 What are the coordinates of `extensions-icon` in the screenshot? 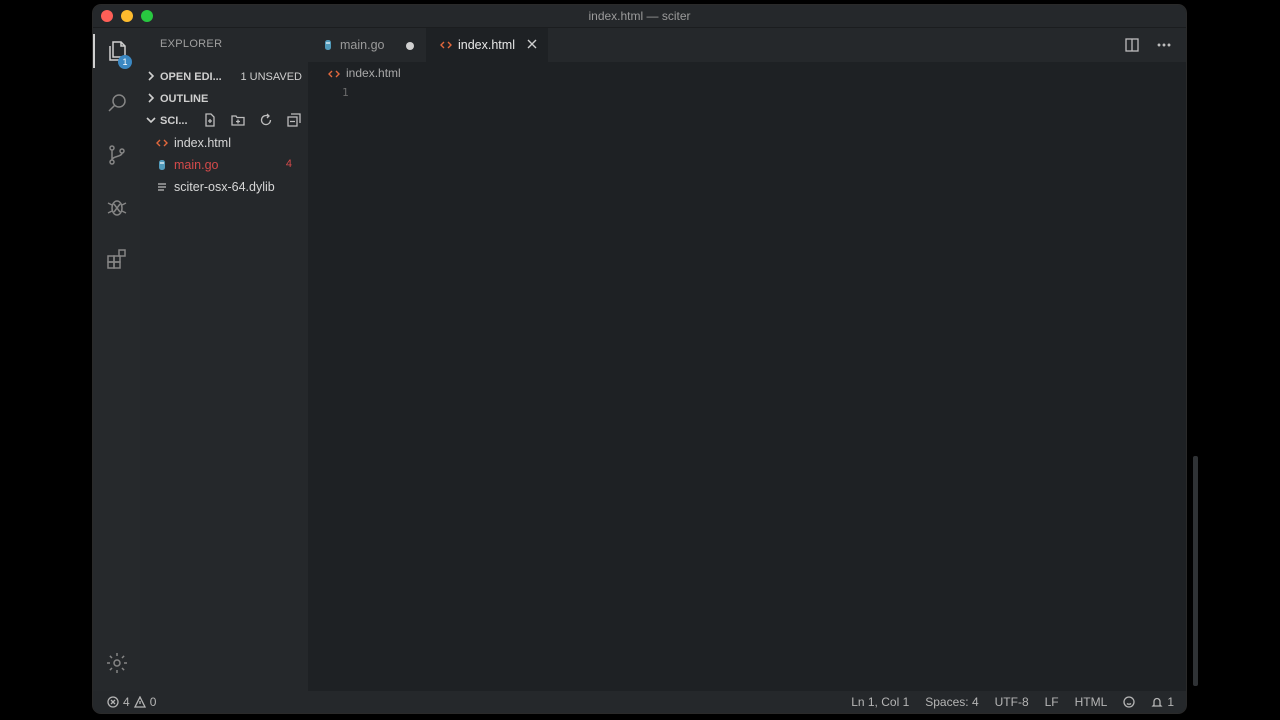 It's located at (116, 259).